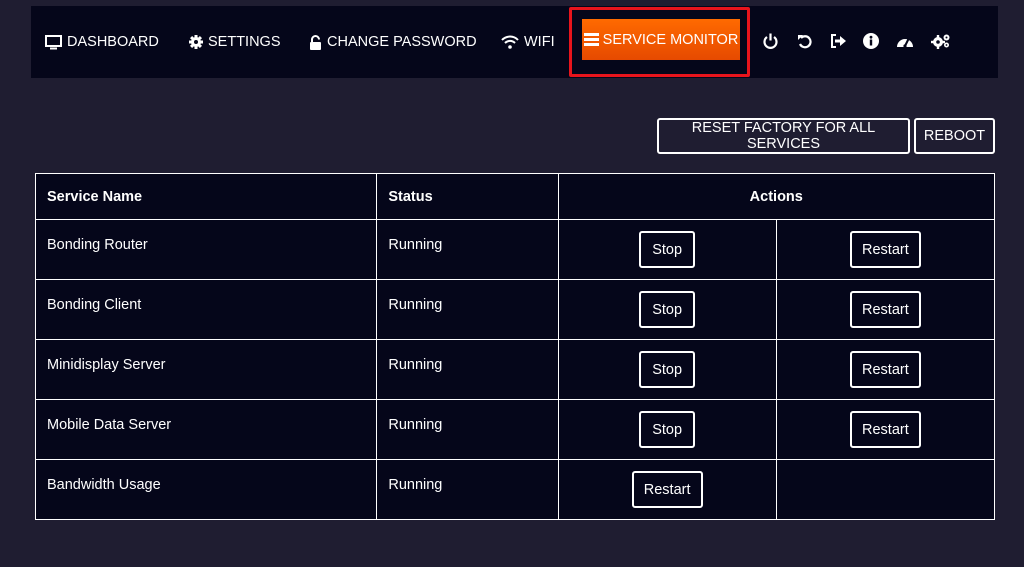 The width and height of the screenshot is (1024, 567). Describe the element at coordinates (670, 39) in the screenshot. I see `nav-service-monitor-label: SERVICE MONITOR` at that location.